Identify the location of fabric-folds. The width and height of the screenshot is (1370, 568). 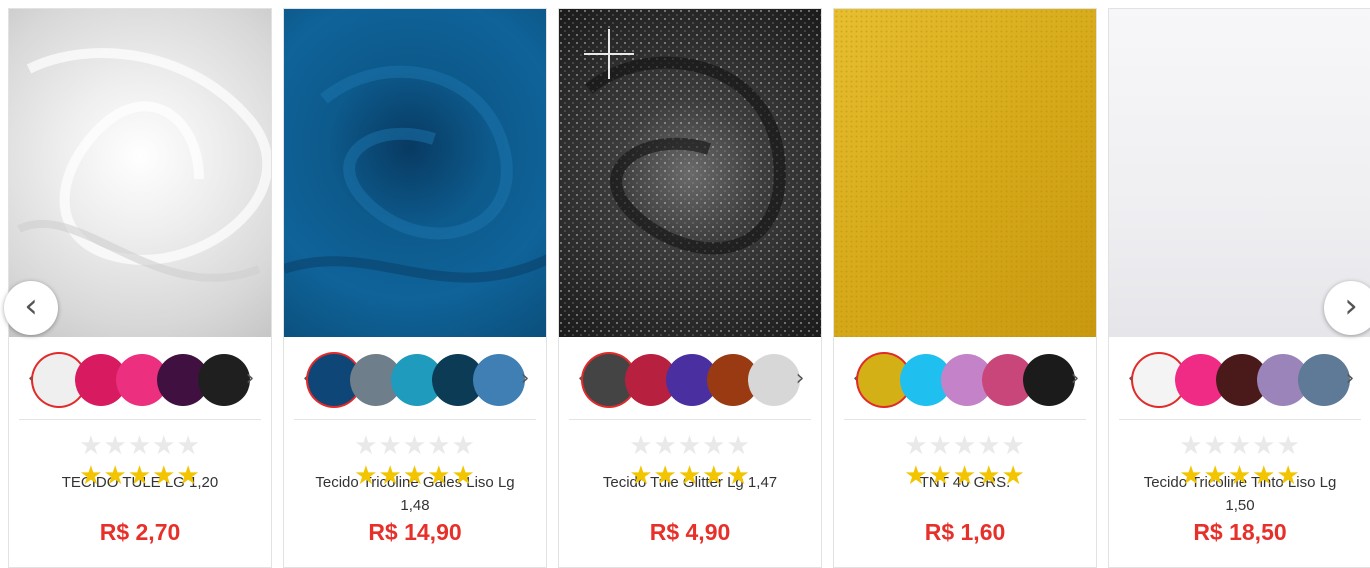
(415, 174).